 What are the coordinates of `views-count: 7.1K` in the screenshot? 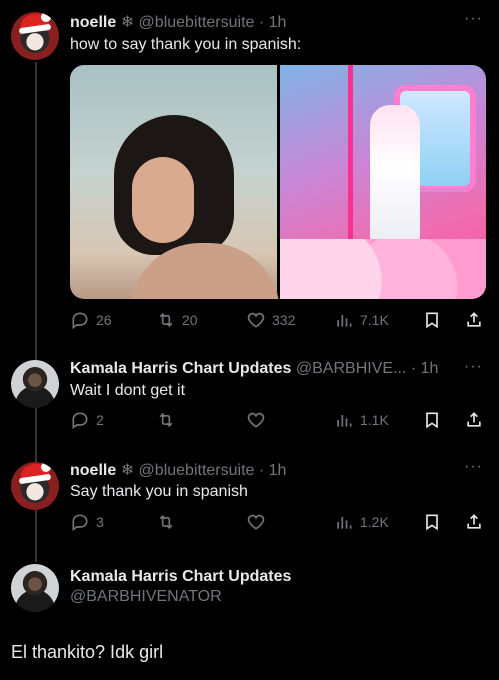 It's located at (374, 320).